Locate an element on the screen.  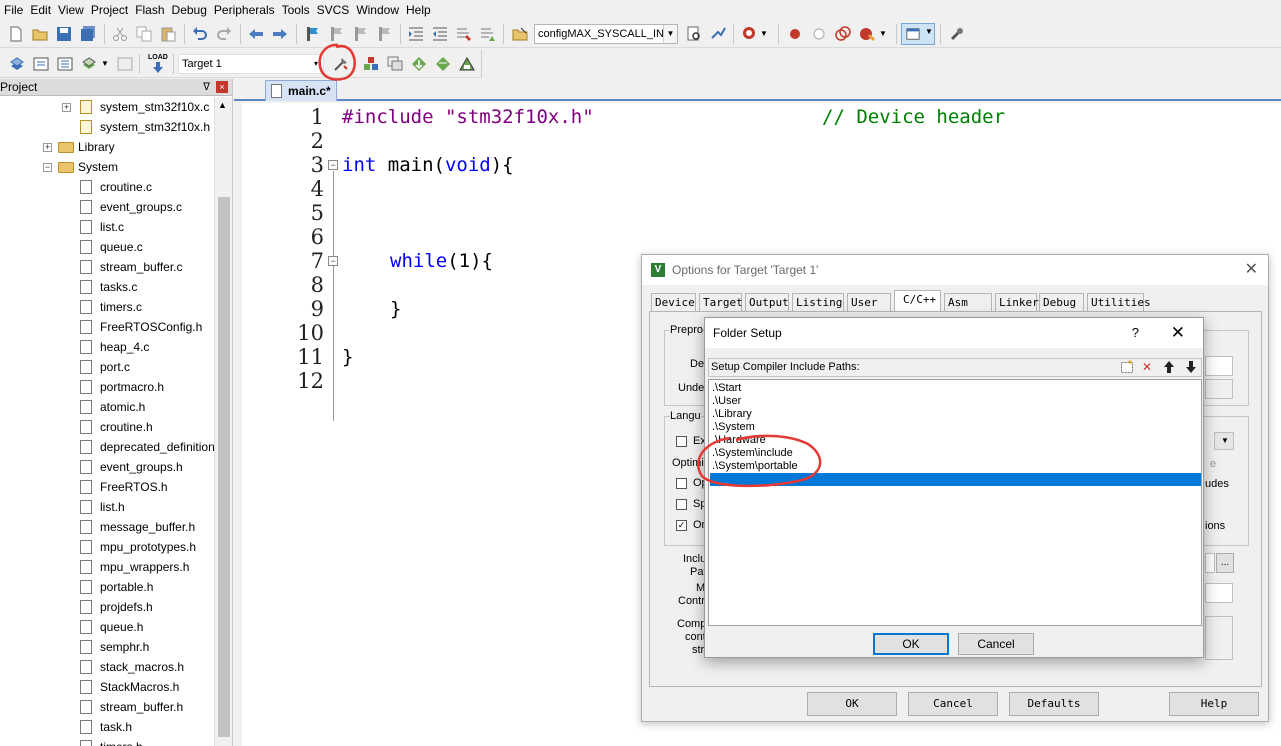
one-elf-section-checkbox: ✓ is located at coordinates (681, 525).